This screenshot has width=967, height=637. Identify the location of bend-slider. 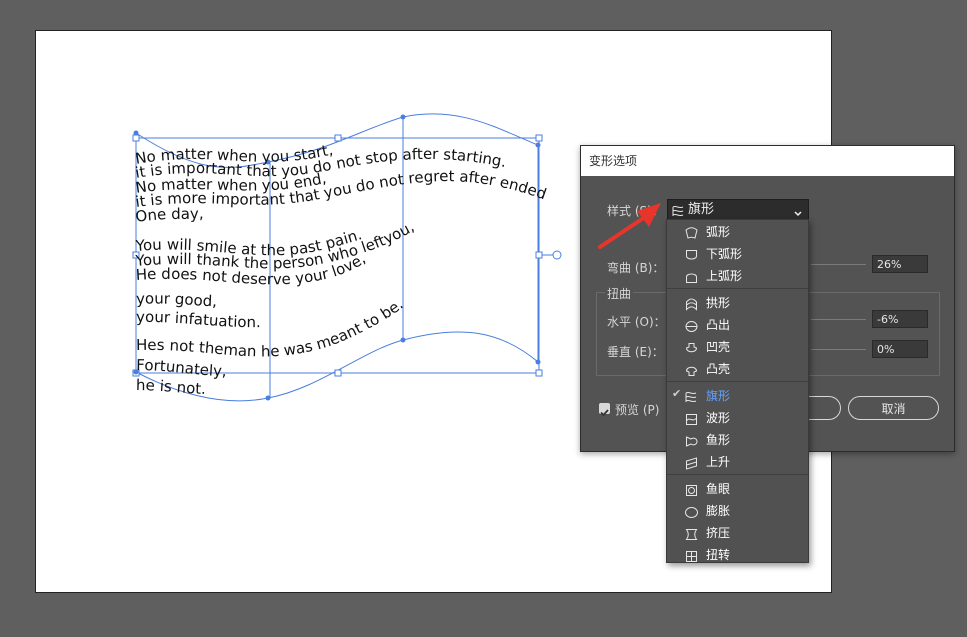
(838, 264).